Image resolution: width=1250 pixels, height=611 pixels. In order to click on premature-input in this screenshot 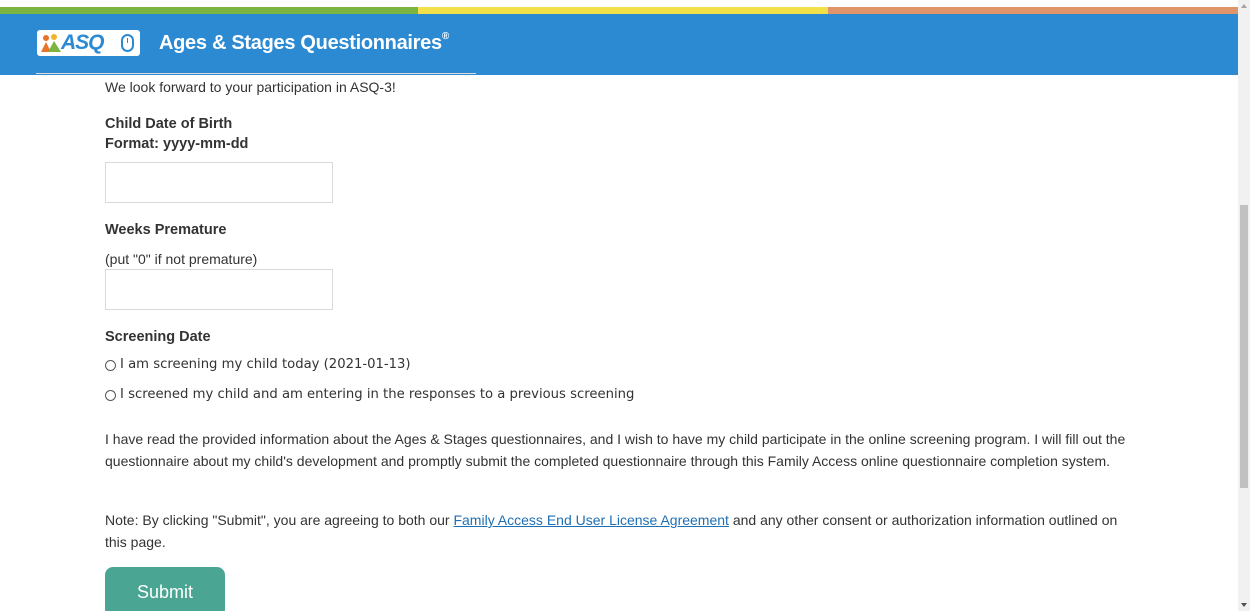, I will do `click(219, 289)`.